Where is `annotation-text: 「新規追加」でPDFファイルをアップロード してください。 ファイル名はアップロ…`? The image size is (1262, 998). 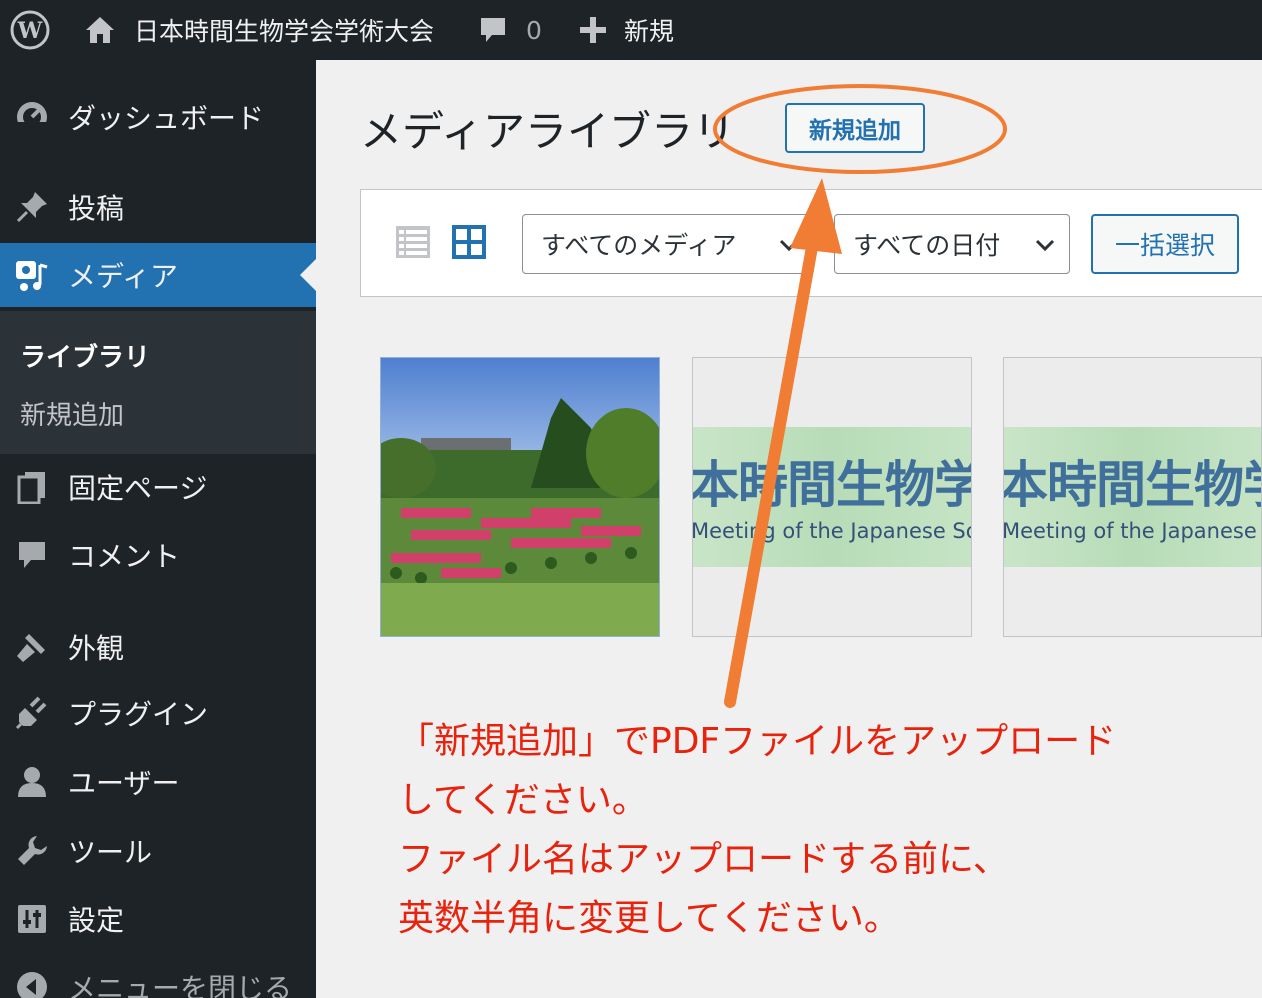 annotation-text: 「新規追加」でPDFファイルをアップロード してください。 ファイル名はアップロ… is located at coordinates (757, 830).